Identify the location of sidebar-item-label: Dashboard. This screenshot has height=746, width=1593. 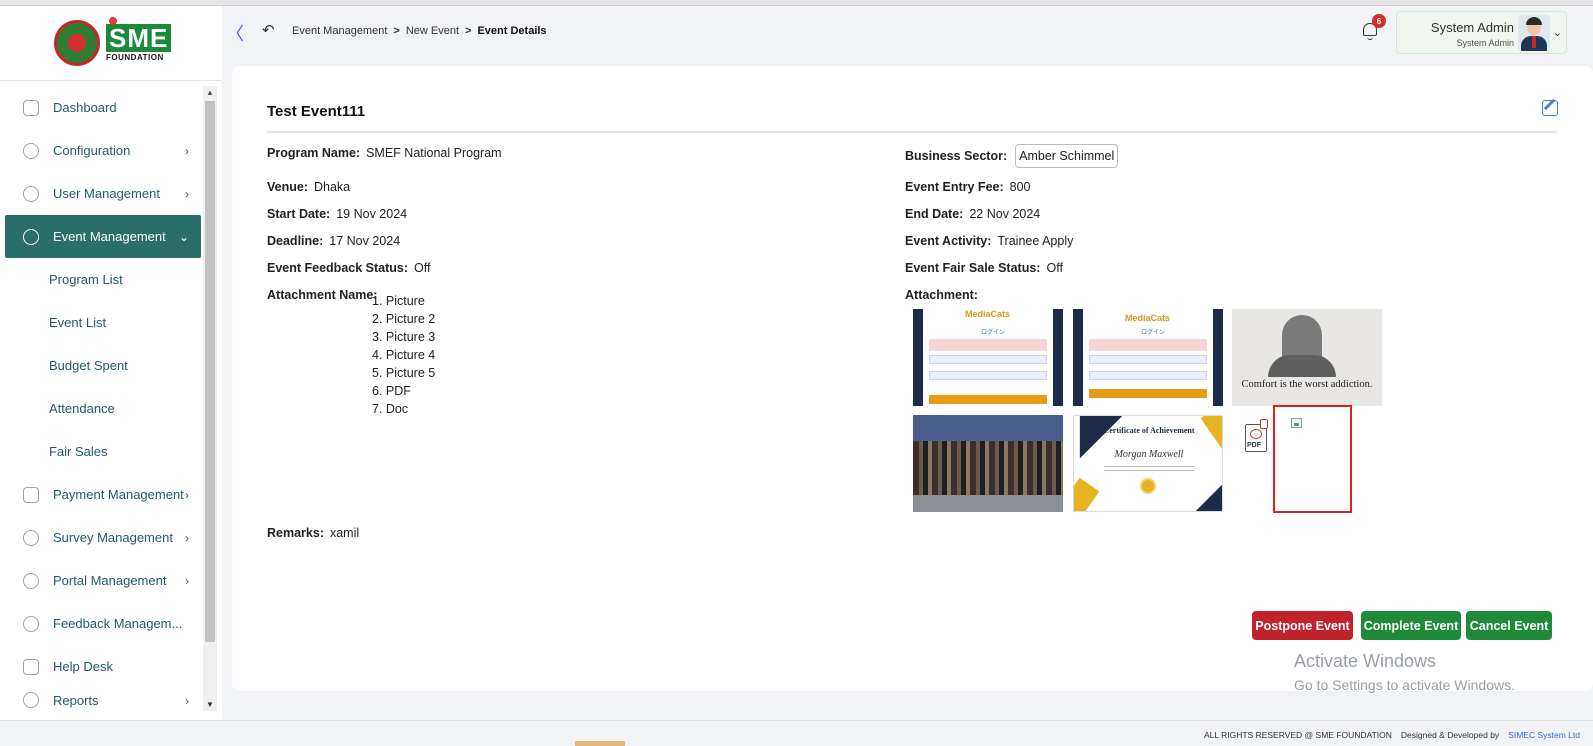
(85, 107).